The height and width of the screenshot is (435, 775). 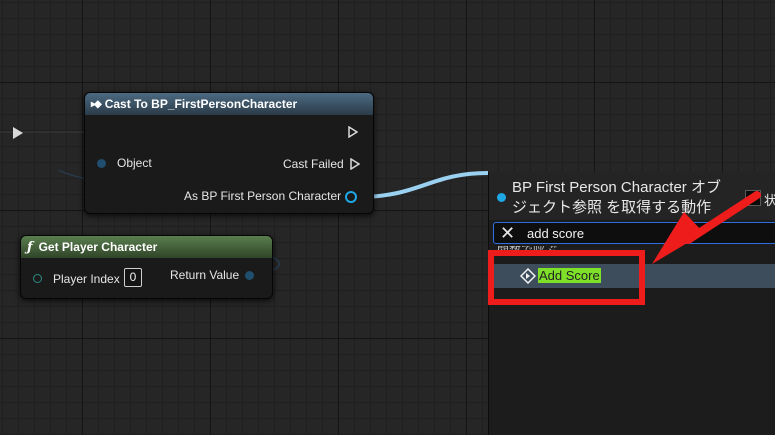 What do you see at coordinates (355, 164) in the screenshot?
I see `cast-failed-pin-icon` at bounding box center [355, 164].